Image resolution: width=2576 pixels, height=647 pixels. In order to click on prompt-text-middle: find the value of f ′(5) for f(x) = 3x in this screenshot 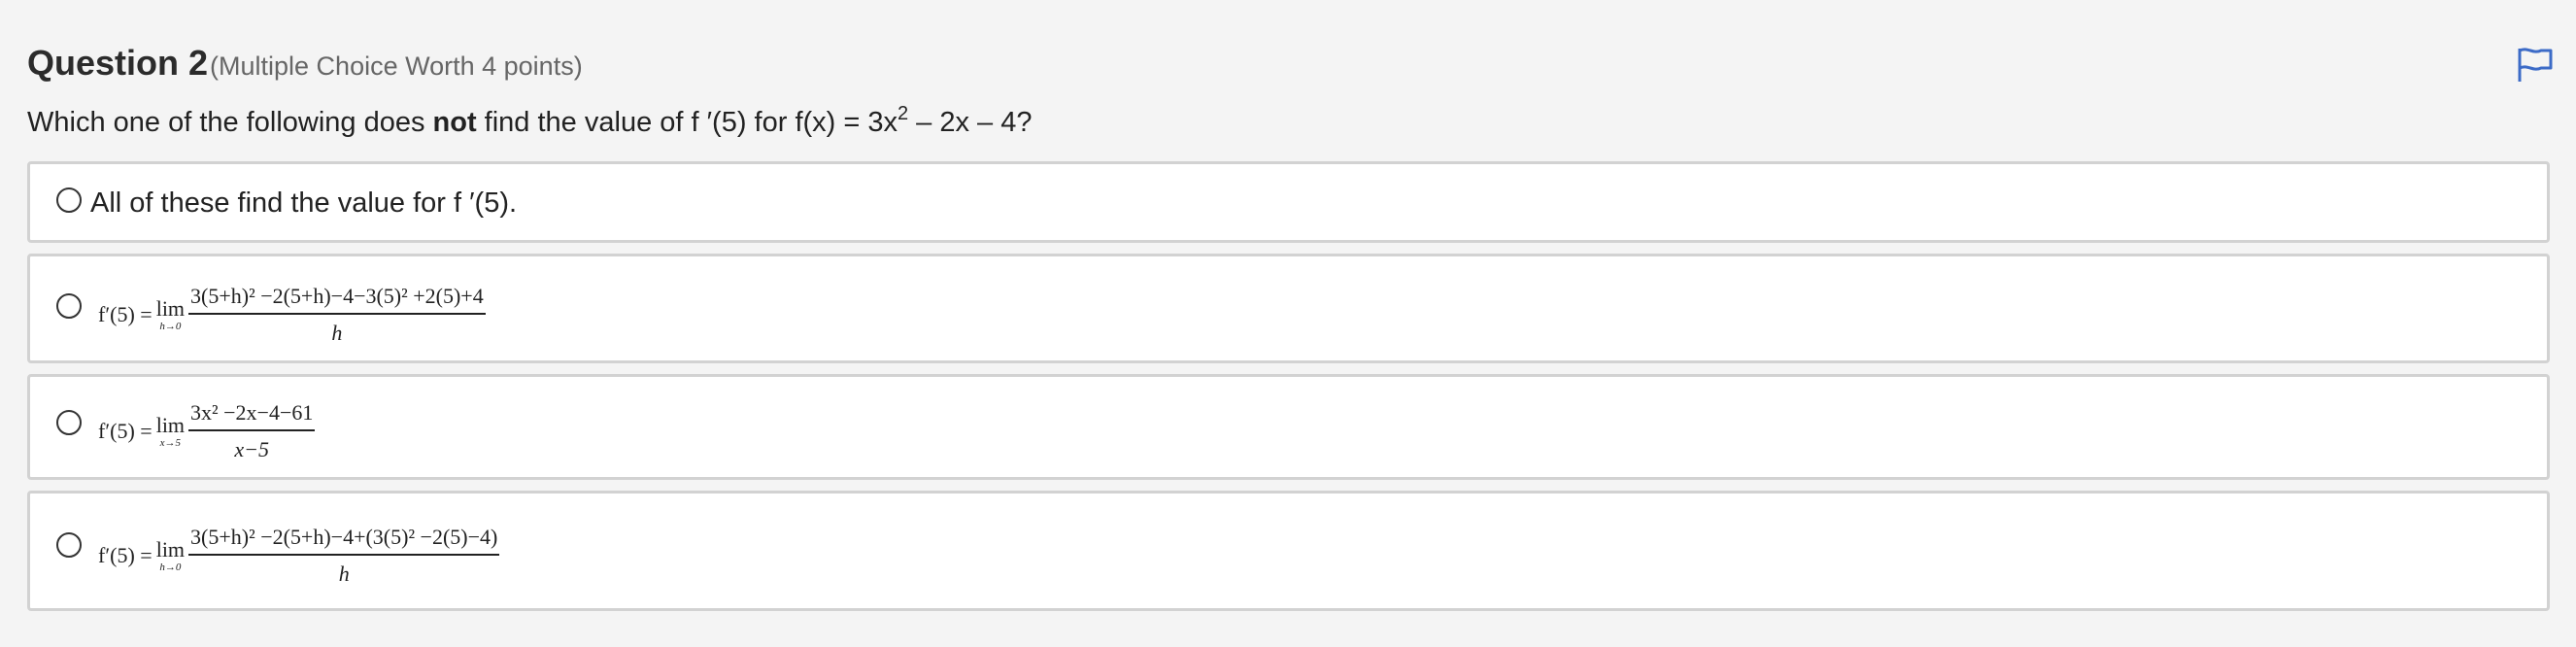, I will do `click(687, 122)`.